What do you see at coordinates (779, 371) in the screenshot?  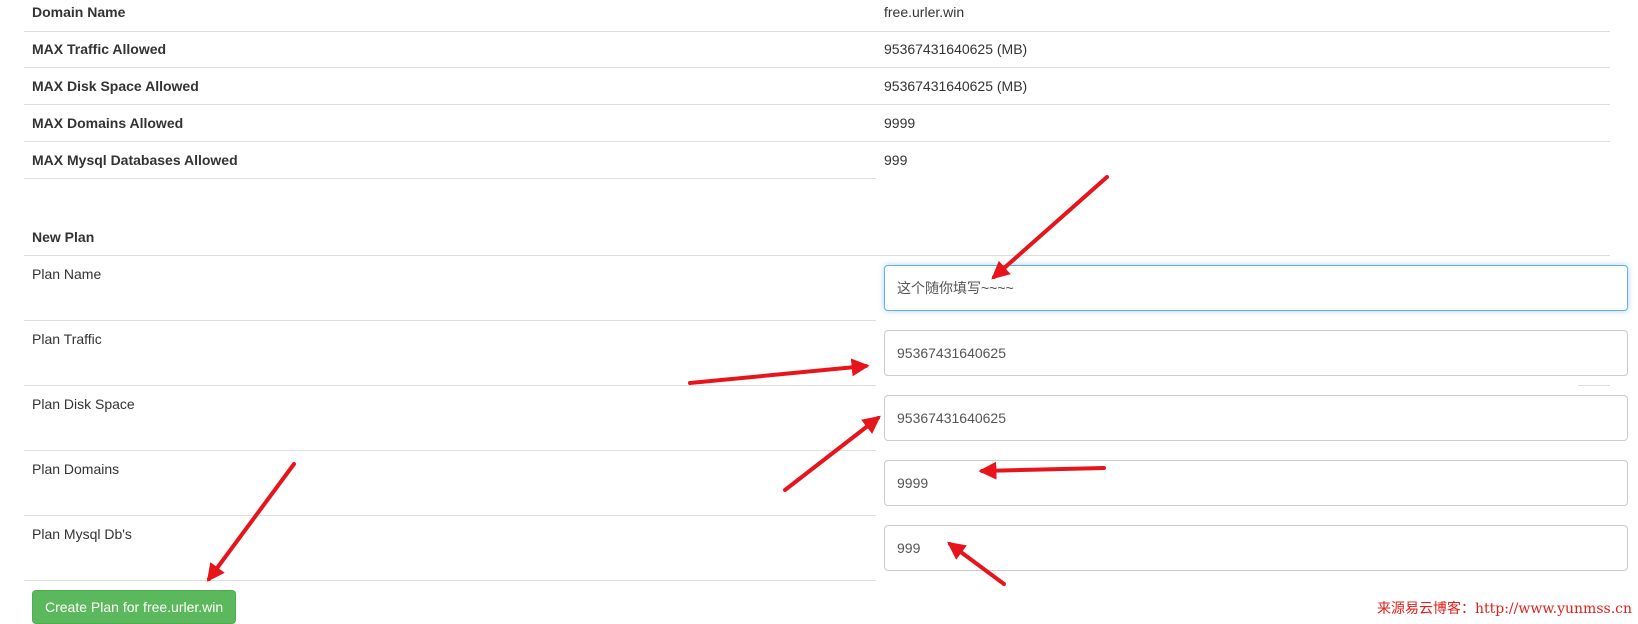 I see `arrow-to-plan-traffic-icon` at bounding box center [779, 371].